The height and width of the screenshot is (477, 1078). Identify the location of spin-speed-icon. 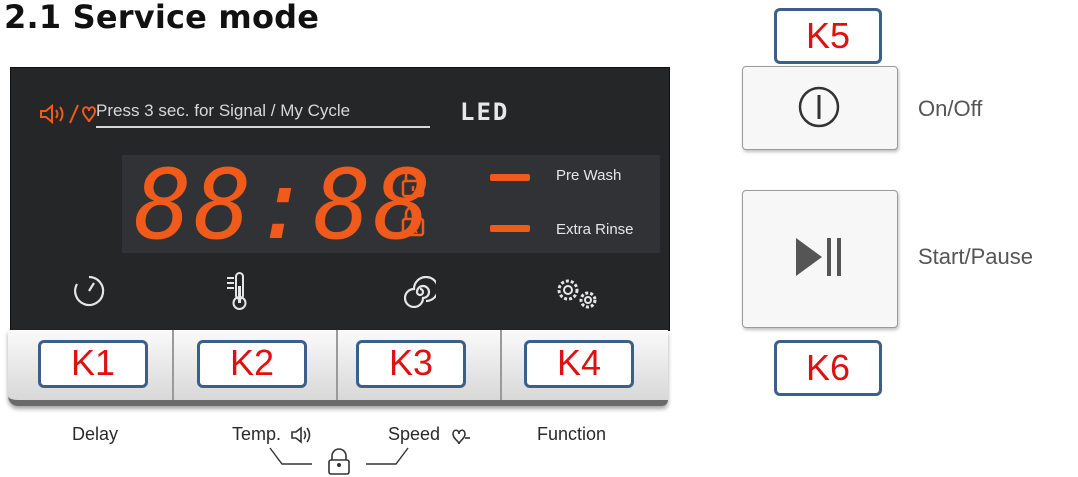
(420, 292).